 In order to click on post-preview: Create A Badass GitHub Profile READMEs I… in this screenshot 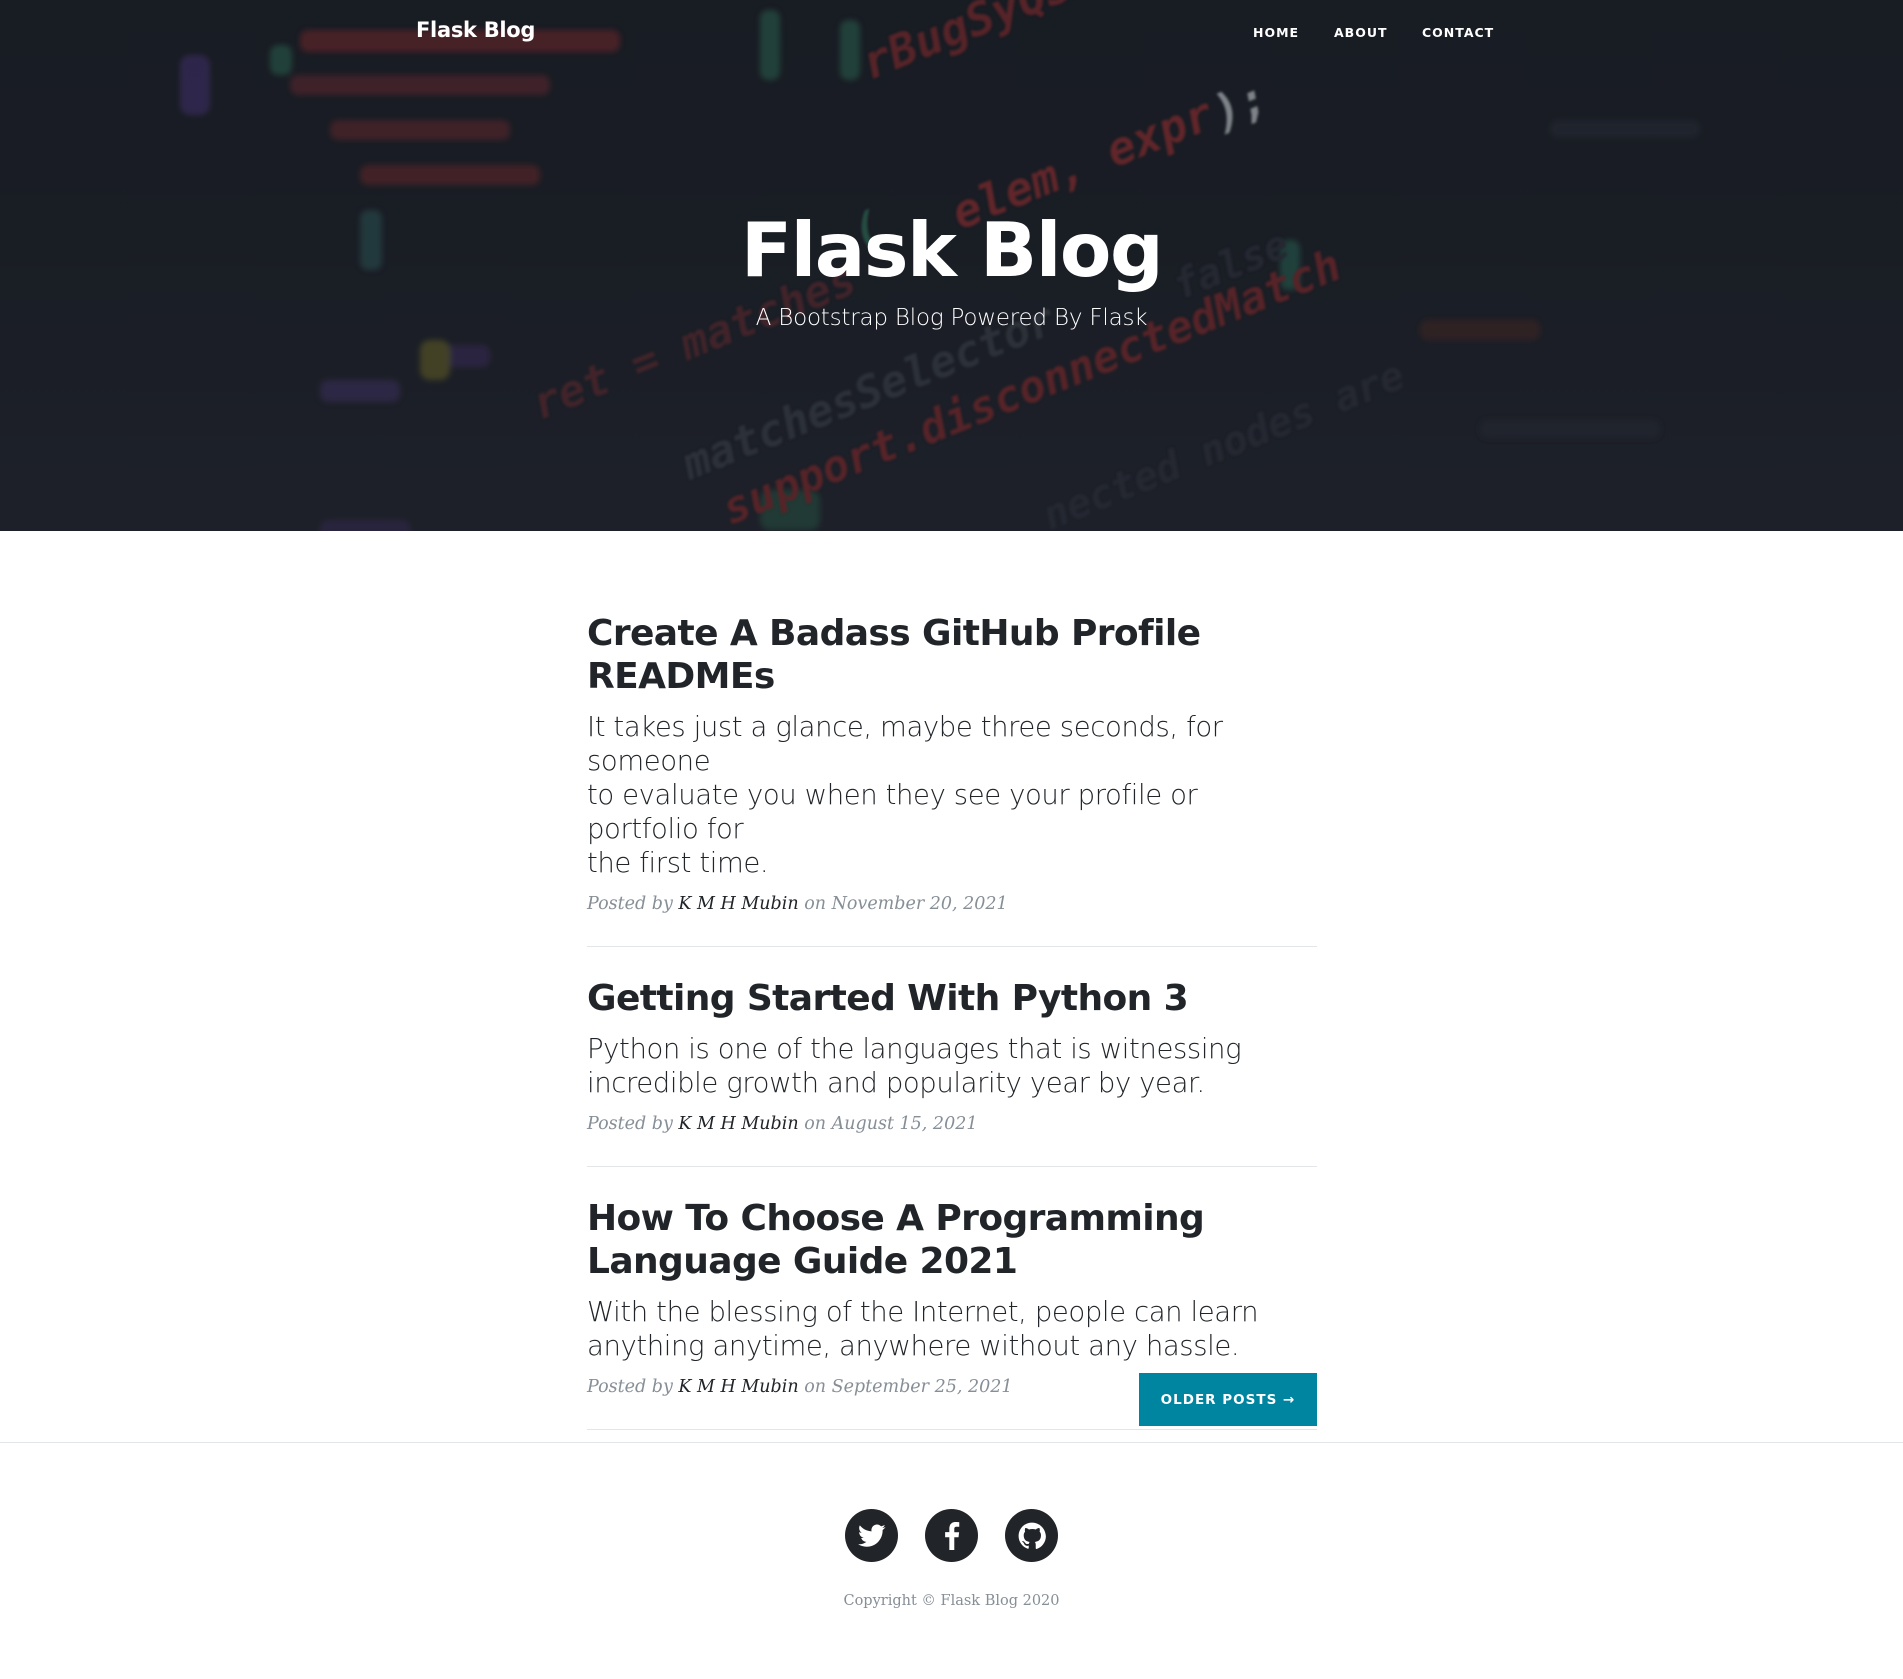, I will do `click(952, 764)`.